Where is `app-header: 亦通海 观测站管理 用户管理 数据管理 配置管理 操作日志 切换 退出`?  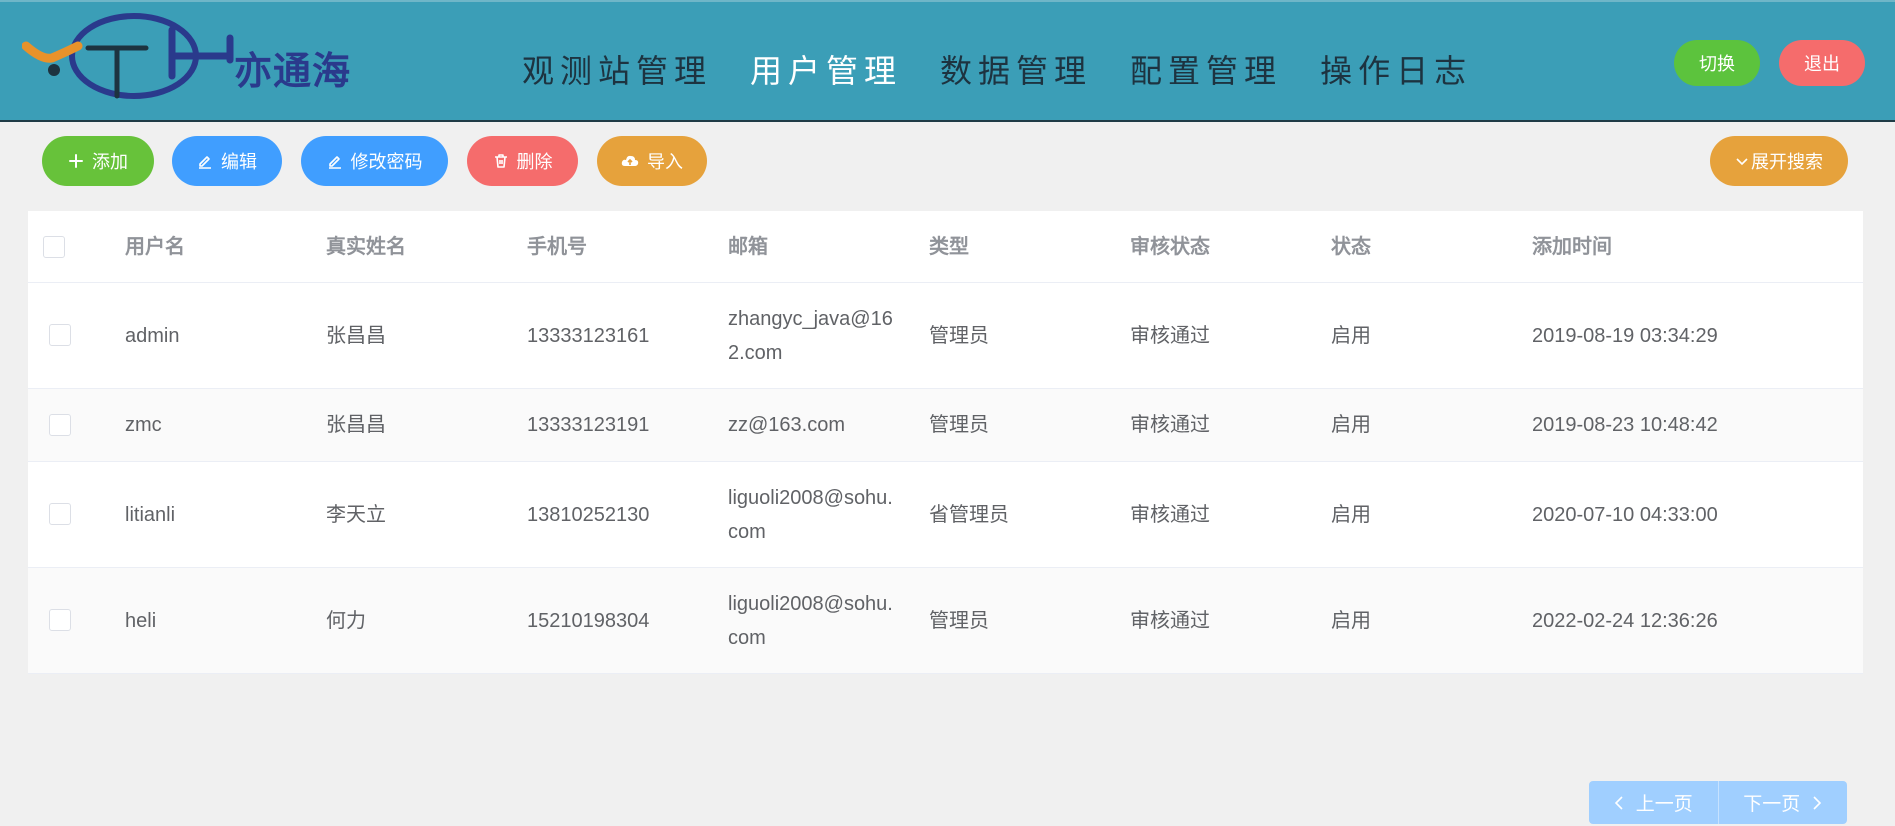 app-header: 亦通海 观测站管理 用户管理 数据管理 配置管理 操作日志 切换 退出 is located at coordinates (947, 61).